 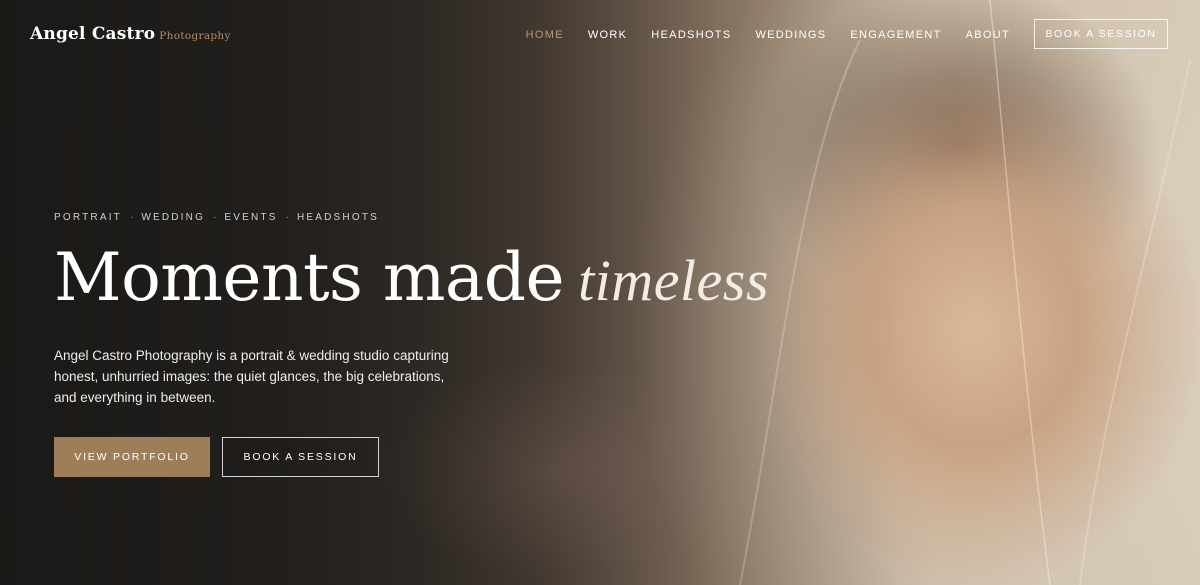 I want to click on eyebrow-portrait: PORTRAIT, so click(x=88, y=217).